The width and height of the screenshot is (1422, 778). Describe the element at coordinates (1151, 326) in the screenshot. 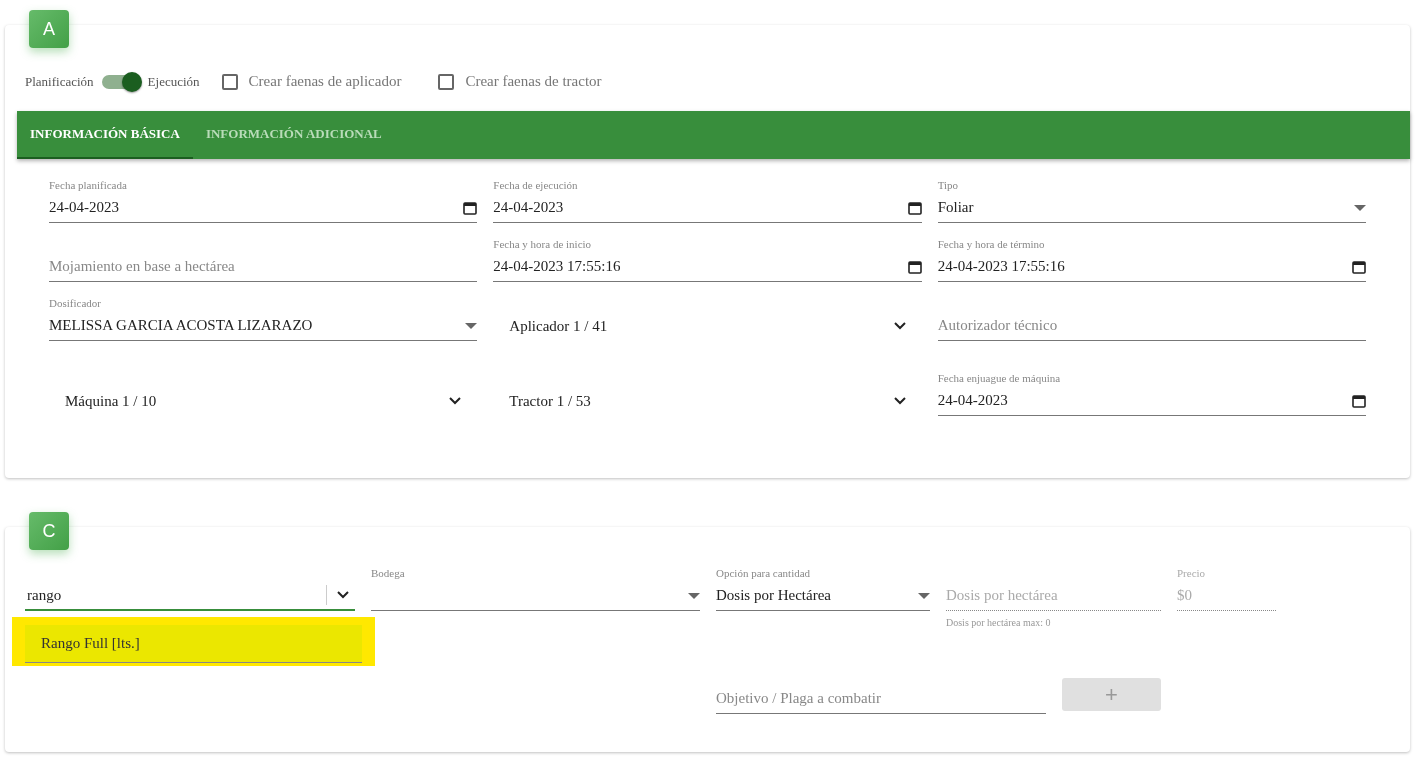

I see `text-field: Autorizador técnico` at that location.